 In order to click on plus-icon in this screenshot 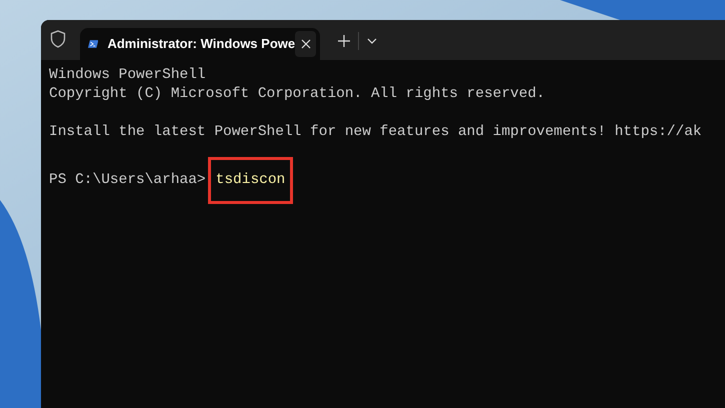, I will do `click(344, 41)`.